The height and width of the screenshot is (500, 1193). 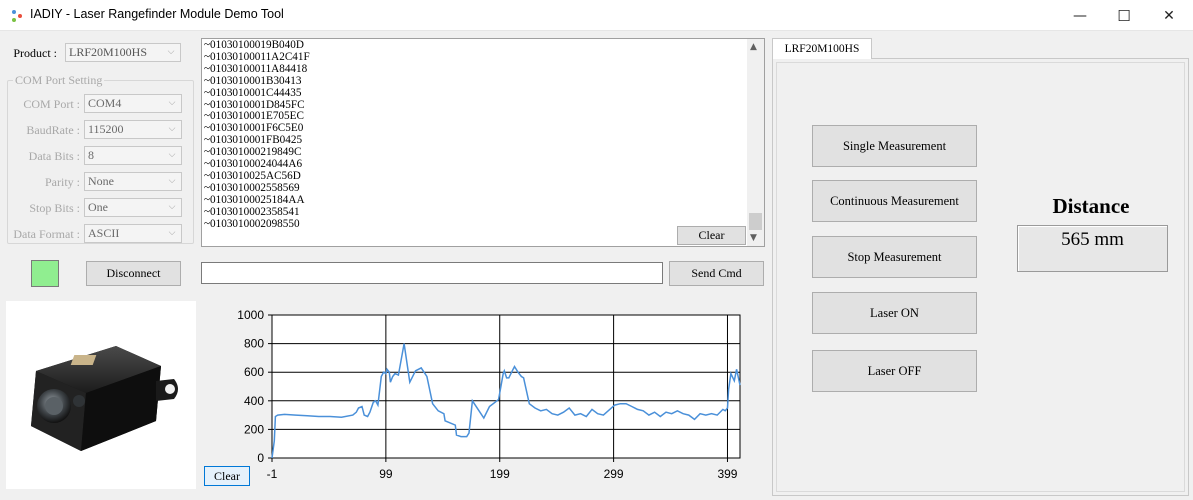 What do you see at coordinates (17, 16) in the screenshot?
I see `app-logo-icon` at bounding box center [17, 16].